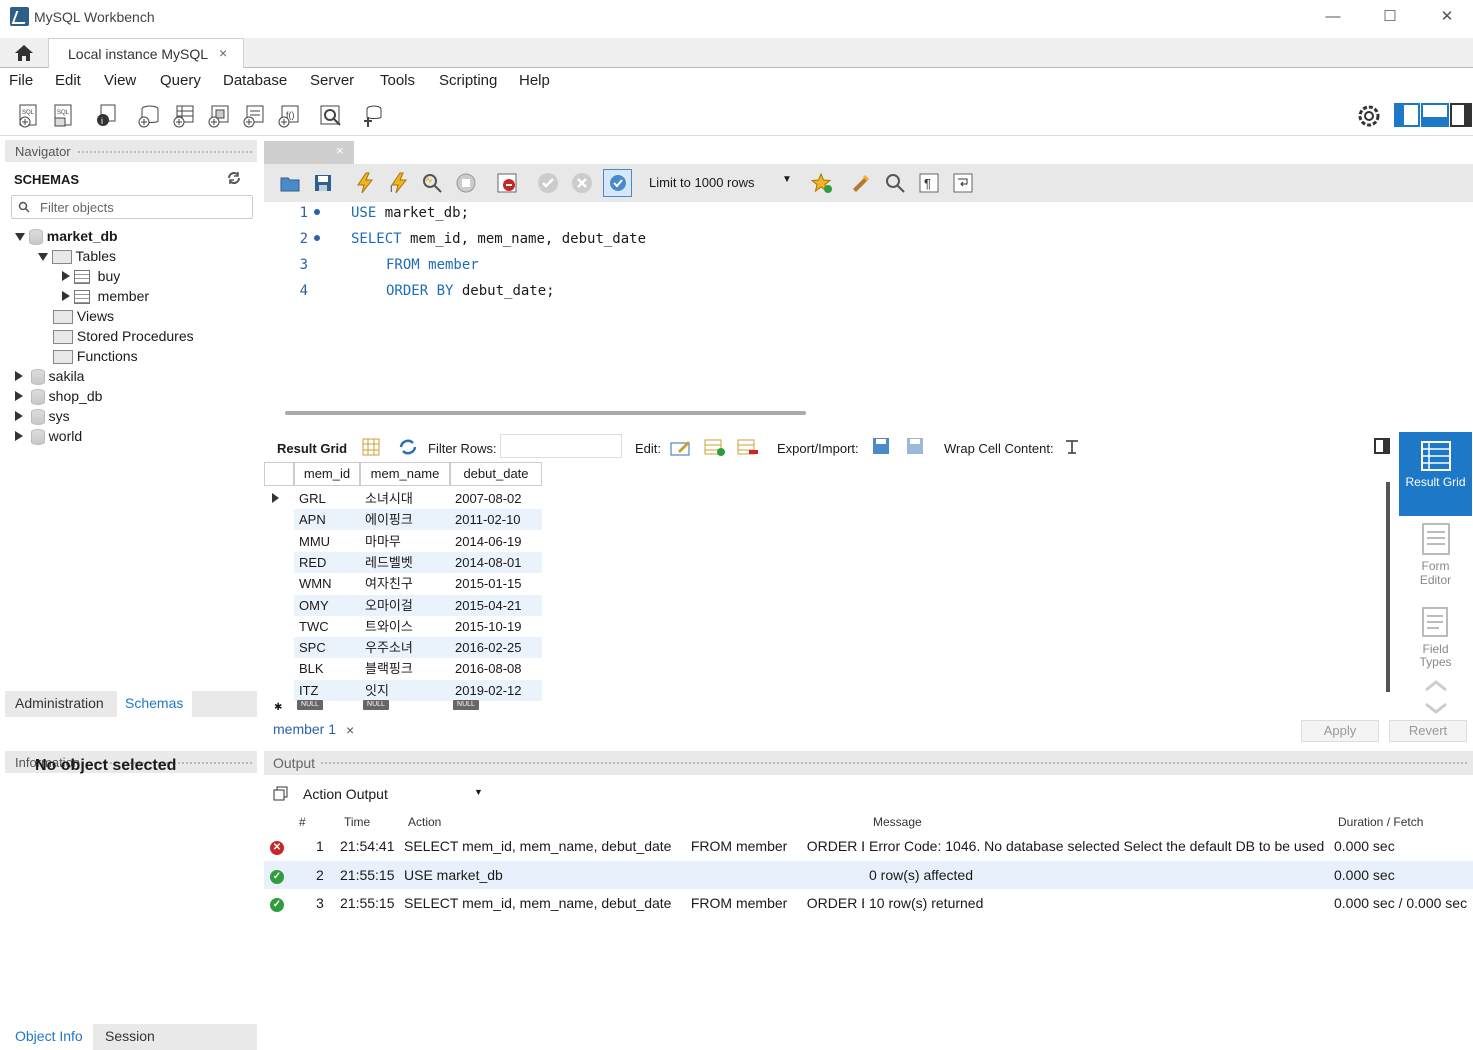  Describe the element at coordinates (405, 498) in the screenshot. I see `grid-cell: 소녀시대` at that location.